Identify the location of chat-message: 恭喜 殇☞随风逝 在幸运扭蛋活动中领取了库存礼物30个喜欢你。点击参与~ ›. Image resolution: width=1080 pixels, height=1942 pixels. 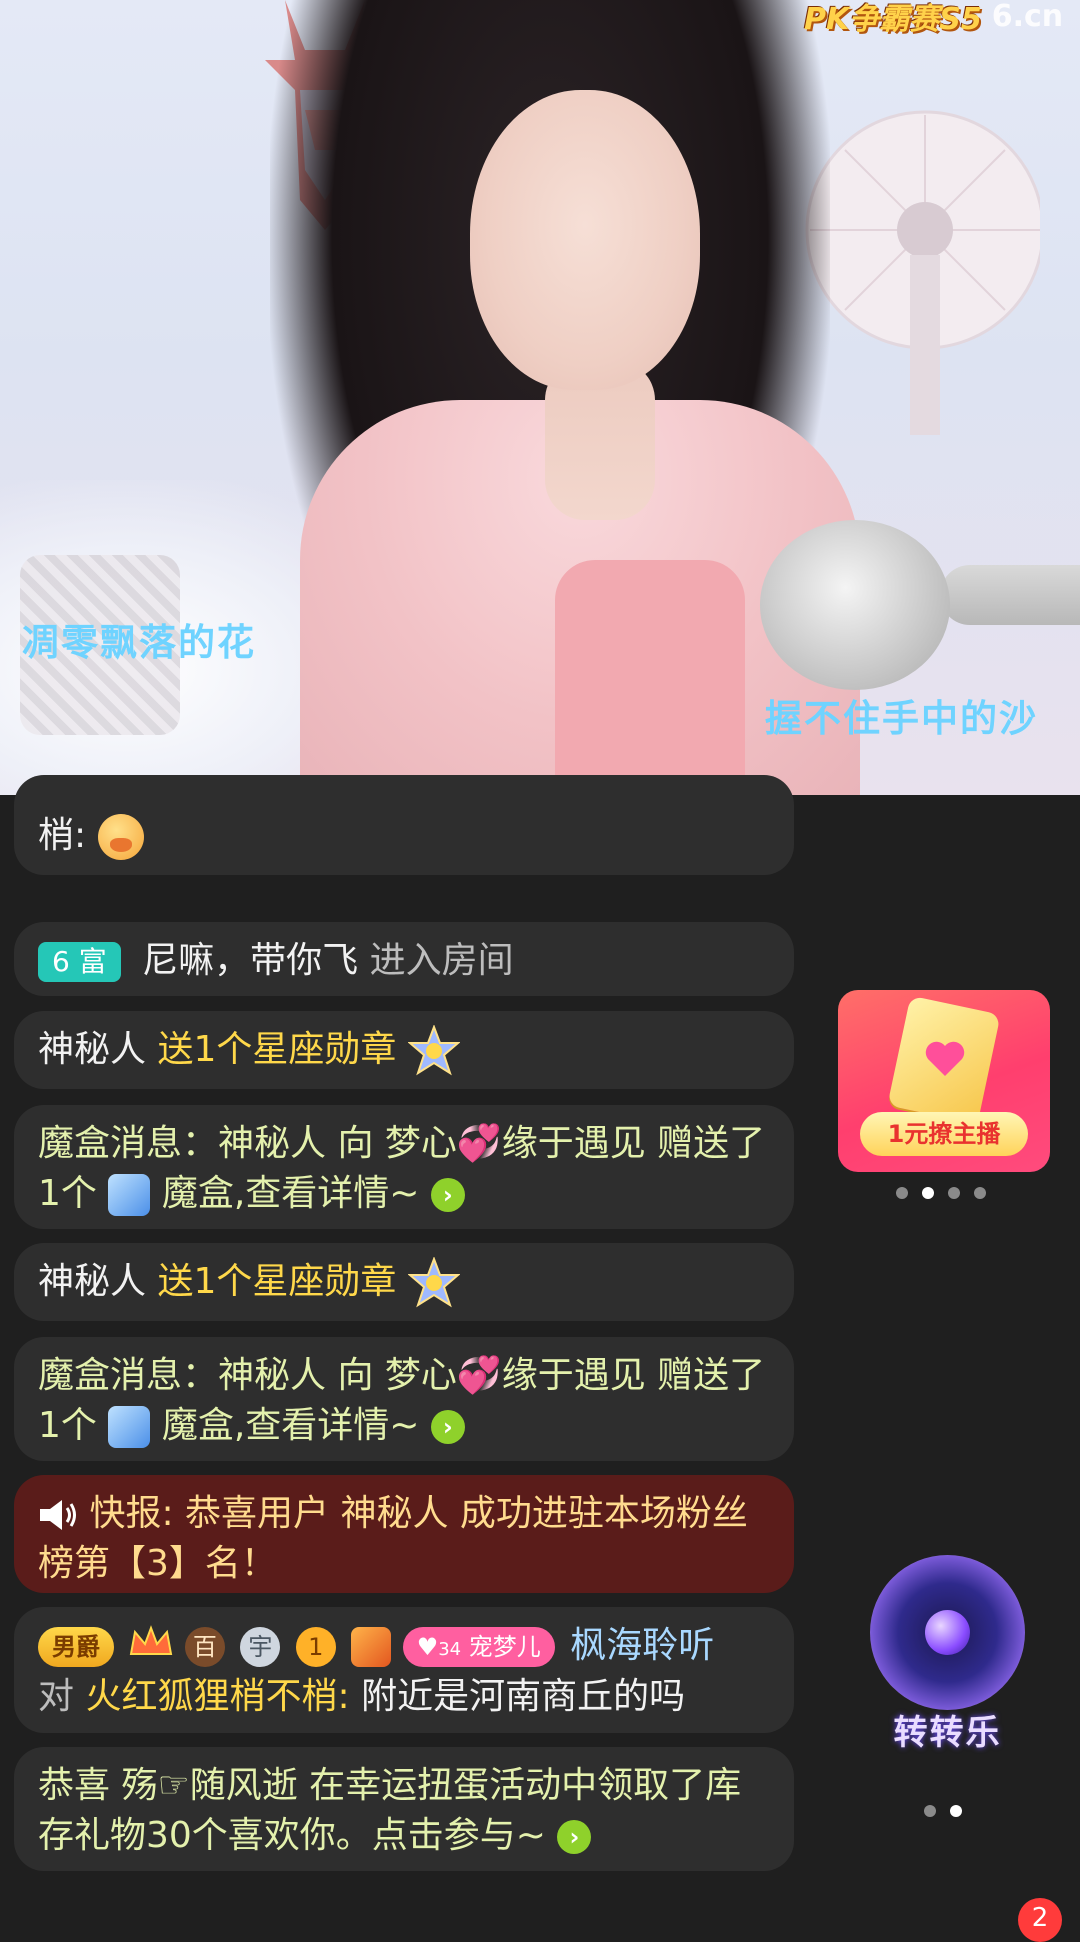
(404, 1809).